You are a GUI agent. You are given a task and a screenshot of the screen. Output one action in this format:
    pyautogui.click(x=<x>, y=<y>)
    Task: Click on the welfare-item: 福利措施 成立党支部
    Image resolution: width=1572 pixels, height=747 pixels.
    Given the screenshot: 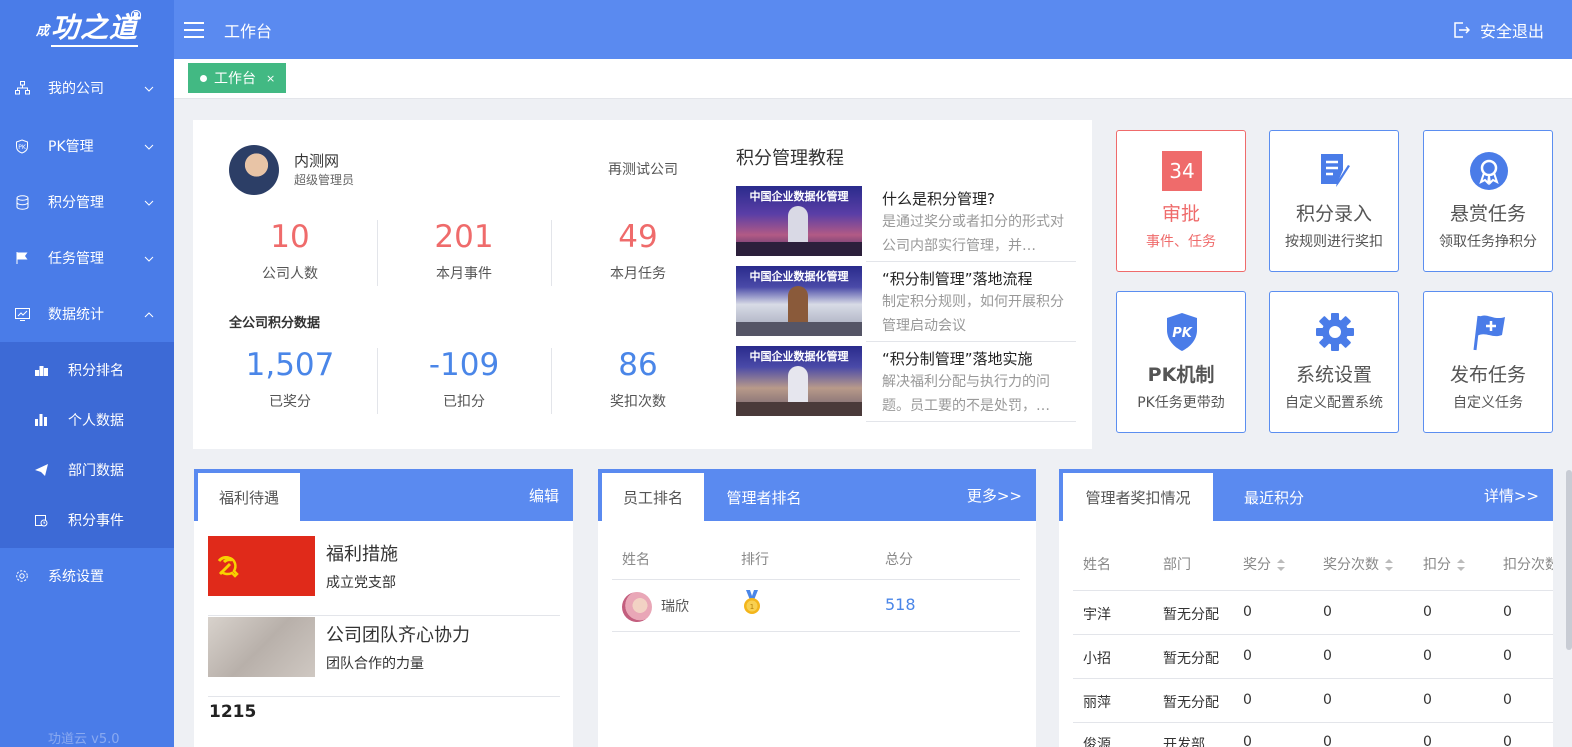 What is the action you would take?
    pyautogui.click(x=384, y=576)
    